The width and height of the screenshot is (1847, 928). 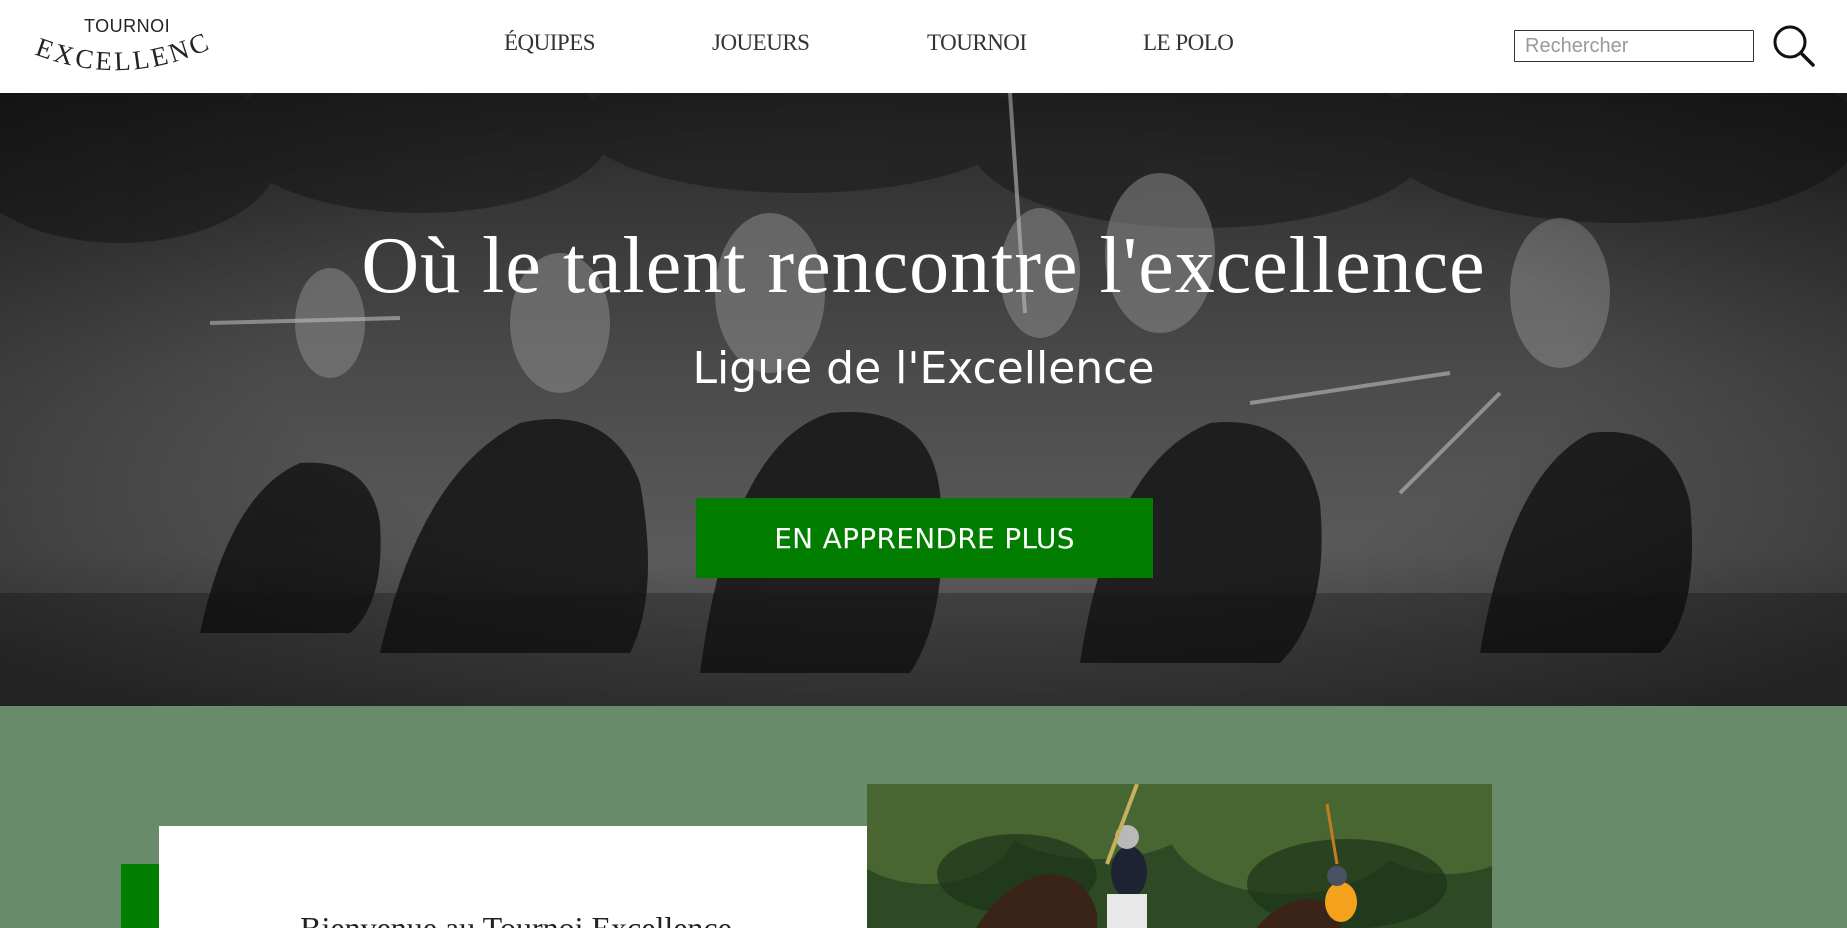 I want to click on search-button, so click(x=1794, y=46).